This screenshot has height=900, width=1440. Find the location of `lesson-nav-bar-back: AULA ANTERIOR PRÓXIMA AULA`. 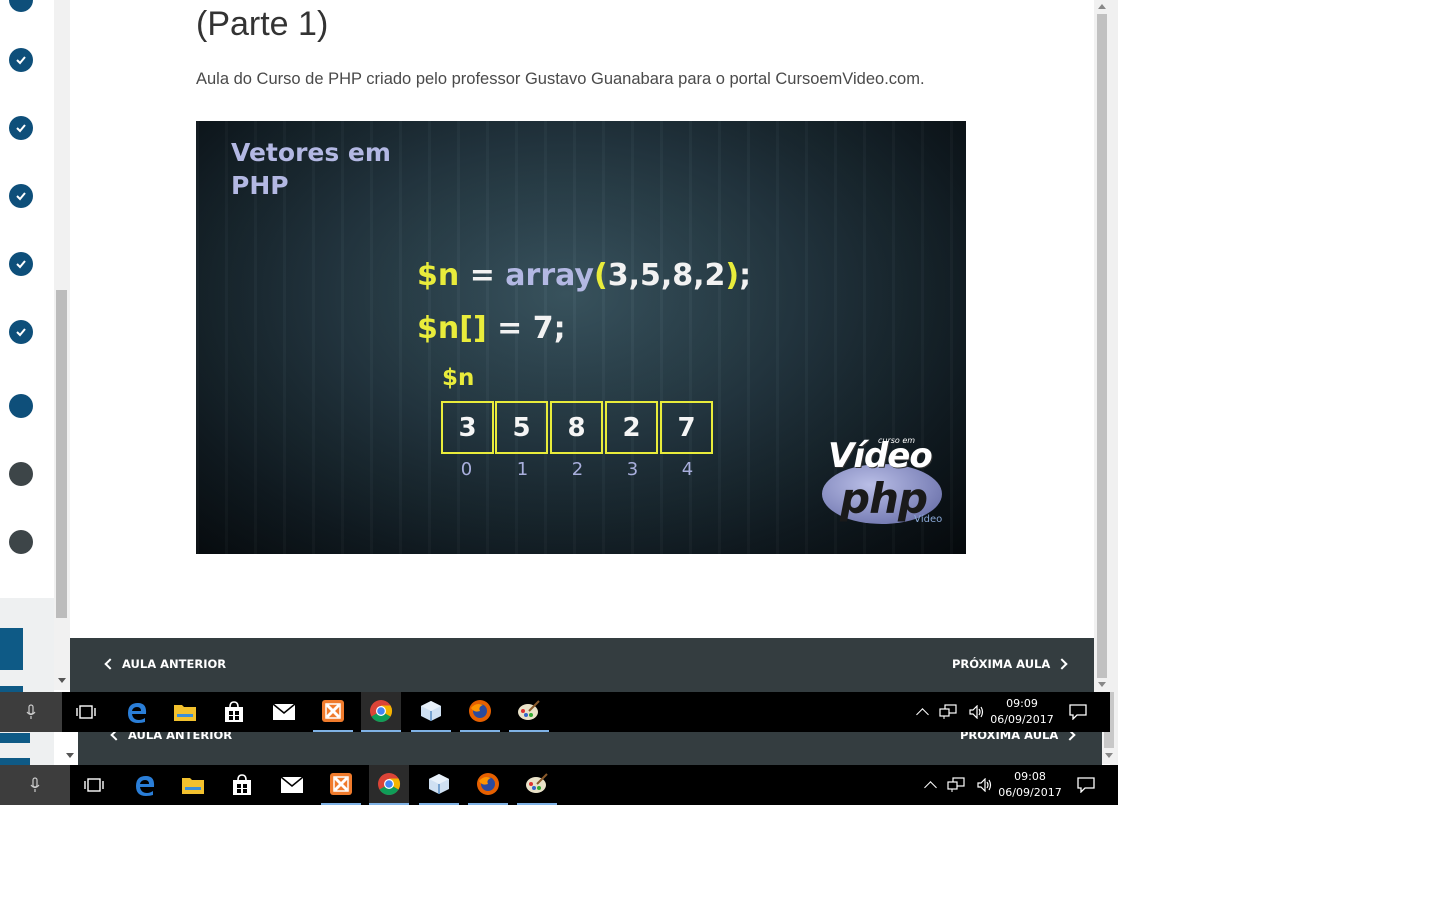

lesson-nav-bar-back: AULA ANTERIOR PRÓXIMA AULA is located at coordinates (590, 746).